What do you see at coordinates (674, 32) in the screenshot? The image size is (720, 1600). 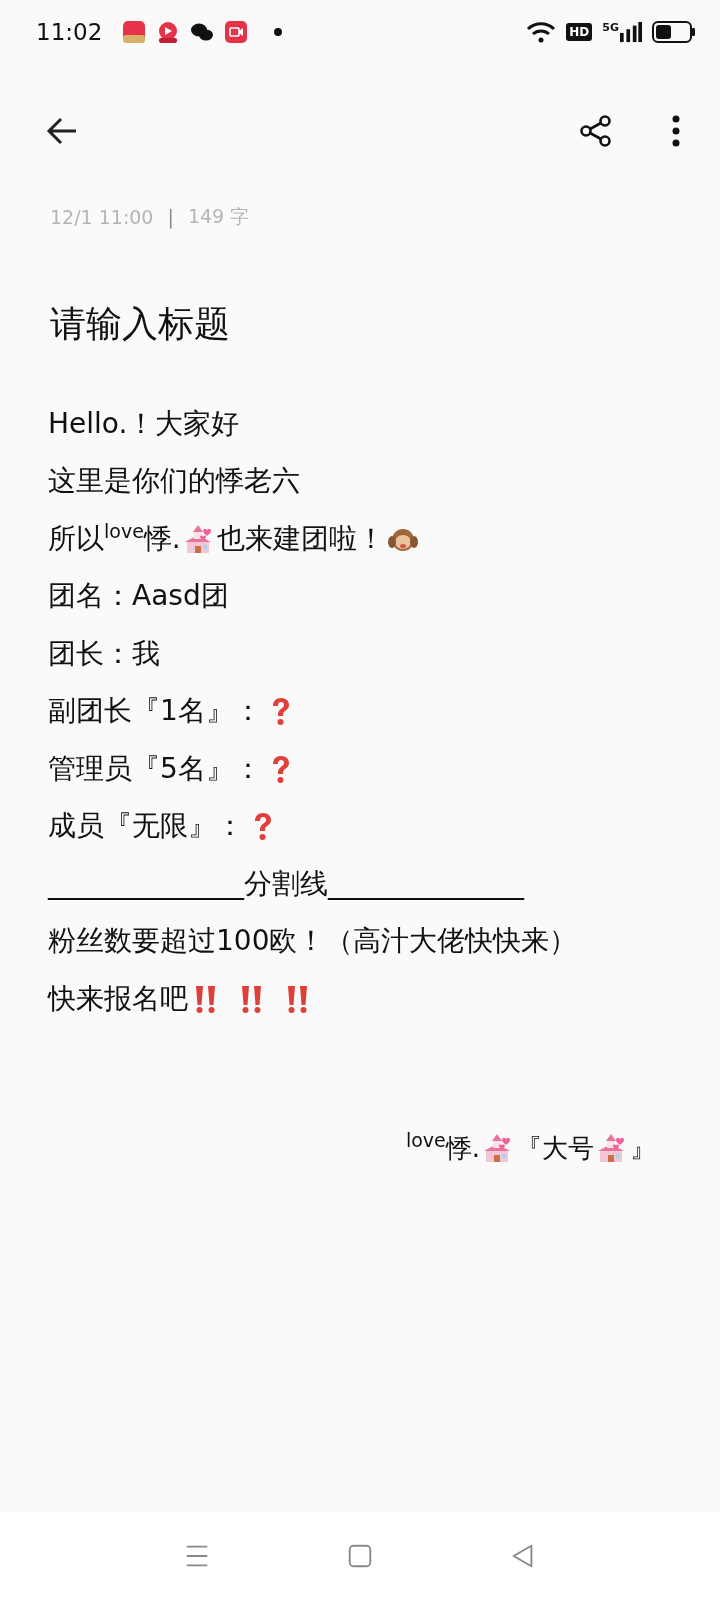 I see `battery-icon` at bounding box center [674, 32].